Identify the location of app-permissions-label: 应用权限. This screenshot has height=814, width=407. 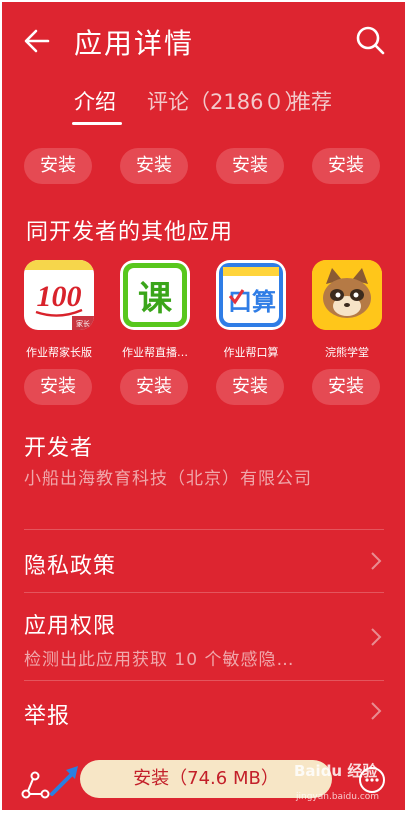
(70, 626).